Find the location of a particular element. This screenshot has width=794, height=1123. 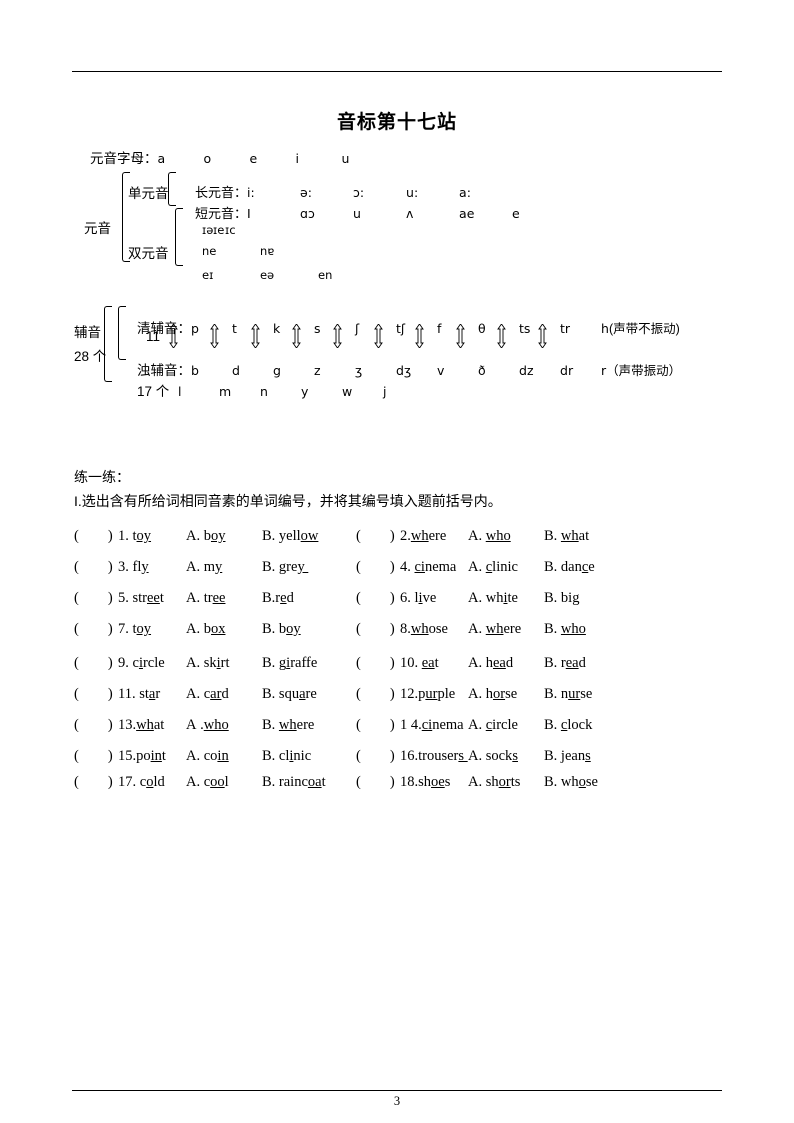

option-a: A. skirt is located at coordinates (224, 663).